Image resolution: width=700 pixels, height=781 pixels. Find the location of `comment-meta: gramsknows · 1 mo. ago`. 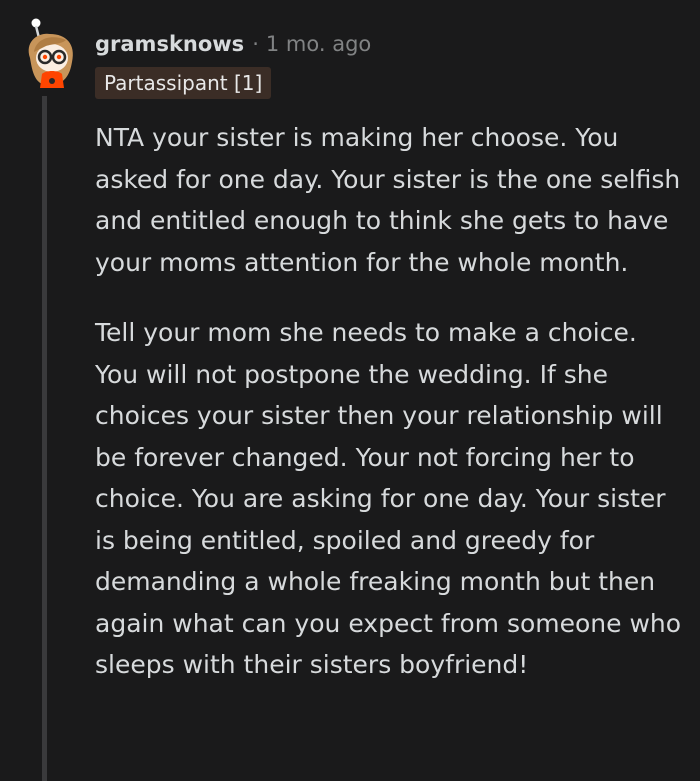

comment-meta: gramsknows · 1 mo. ago is located at coordinates (233, 44).